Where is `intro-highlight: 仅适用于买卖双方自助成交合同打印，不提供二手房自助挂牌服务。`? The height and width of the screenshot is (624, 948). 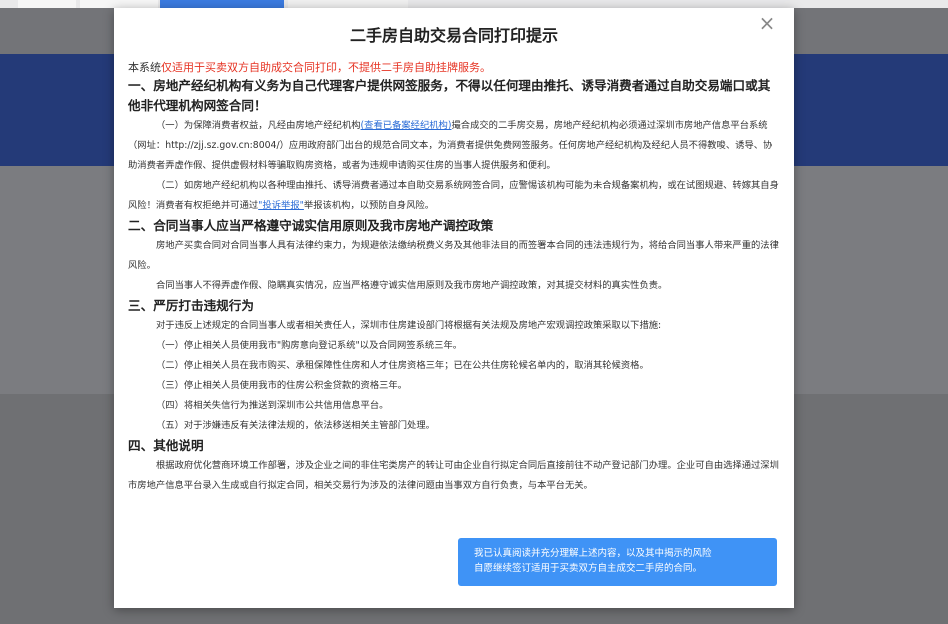
intro-highlight: 仅适用于买卖双方自助成交合同打印，不提供二手房自助挂牌服务。 is located at coordinates (326, 67).